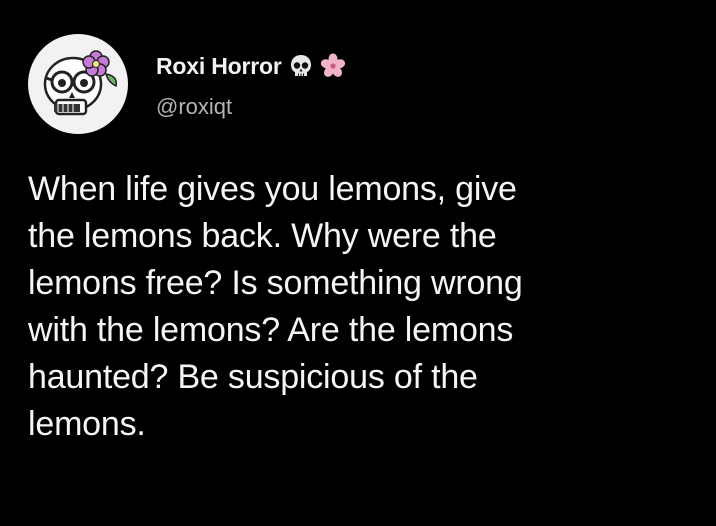 This screenshot has width=716, height=526. Describe the element at coordinates (301, 66) in the screenshot. I see `skull-icon` at that location.